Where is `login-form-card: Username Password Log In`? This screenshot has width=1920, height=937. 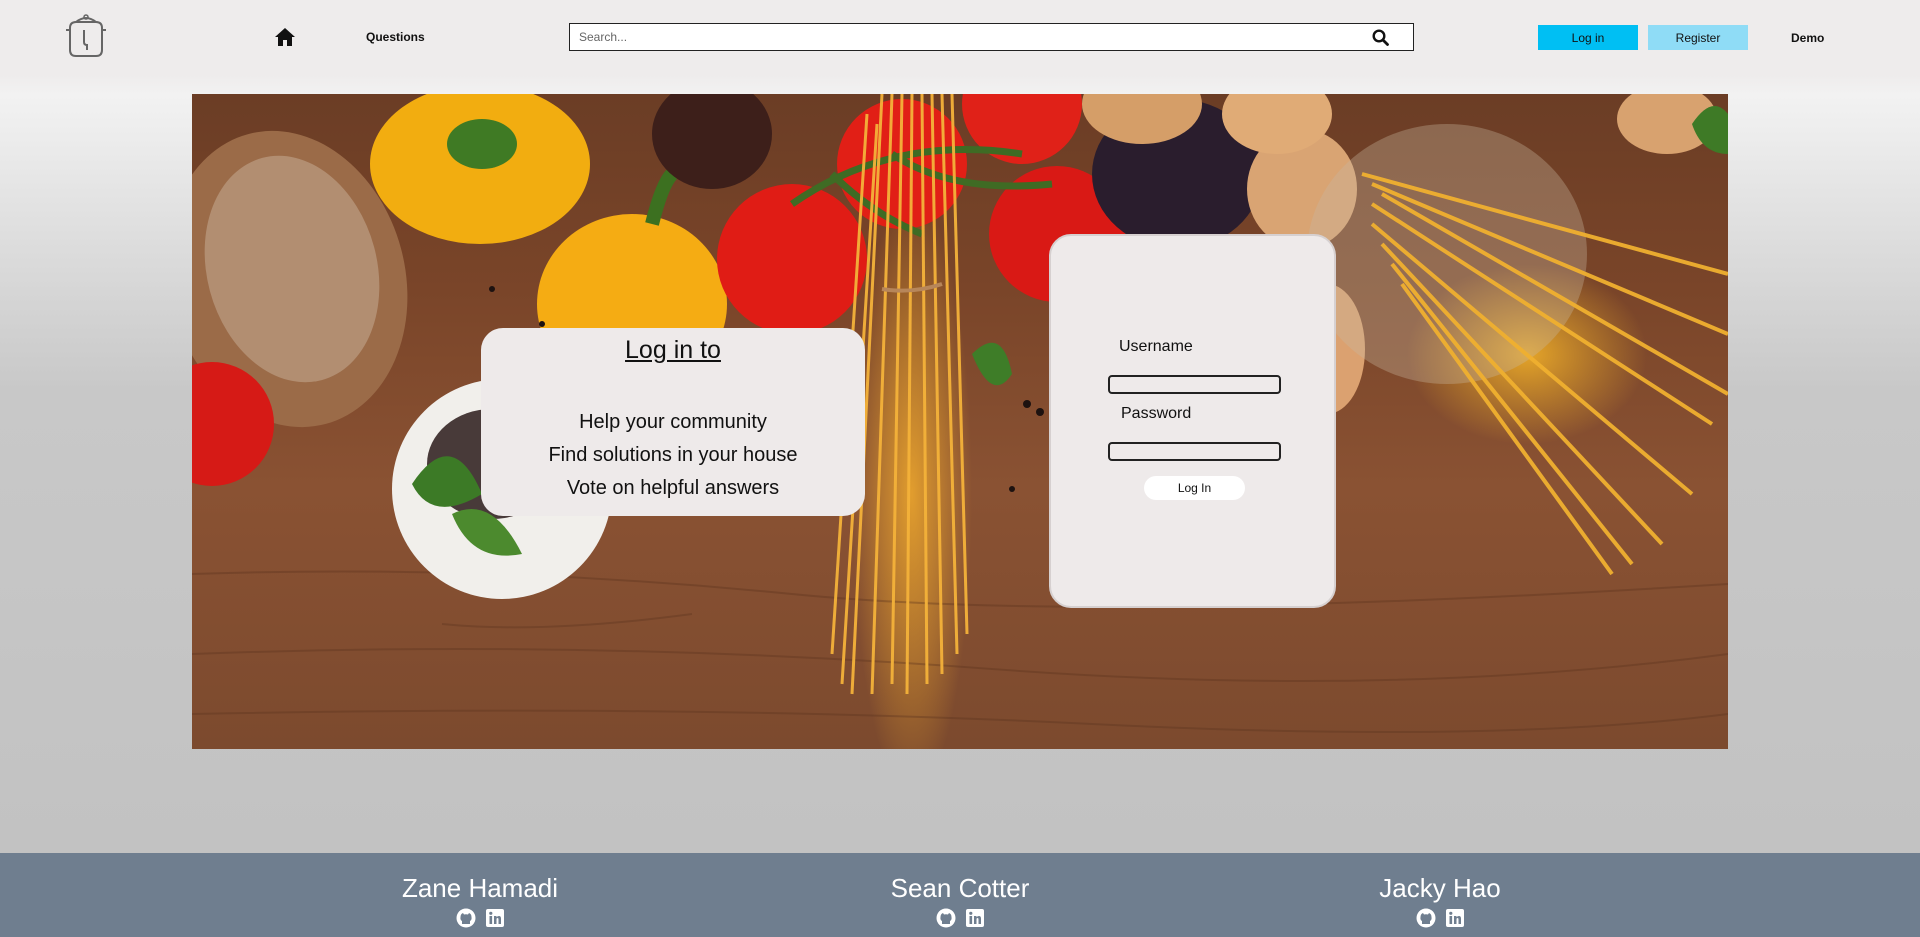 login-form-card: Username Password Log In is located at coordinates (1192, 421).